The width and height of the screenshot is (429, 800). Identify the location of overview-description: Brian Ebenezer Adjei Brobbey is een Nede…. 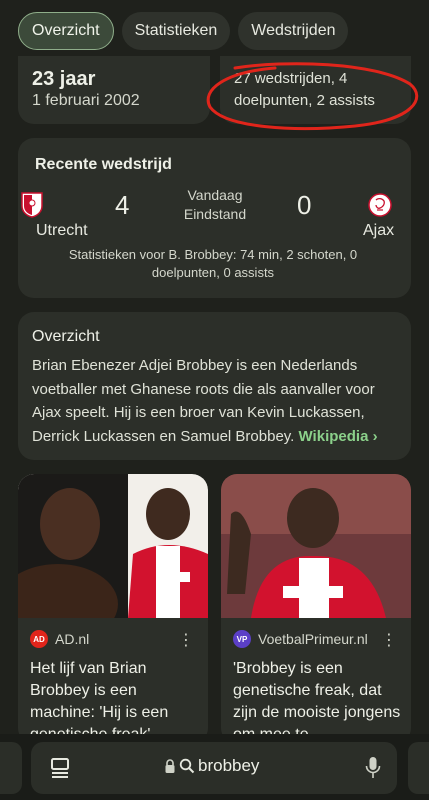
(218, 401).